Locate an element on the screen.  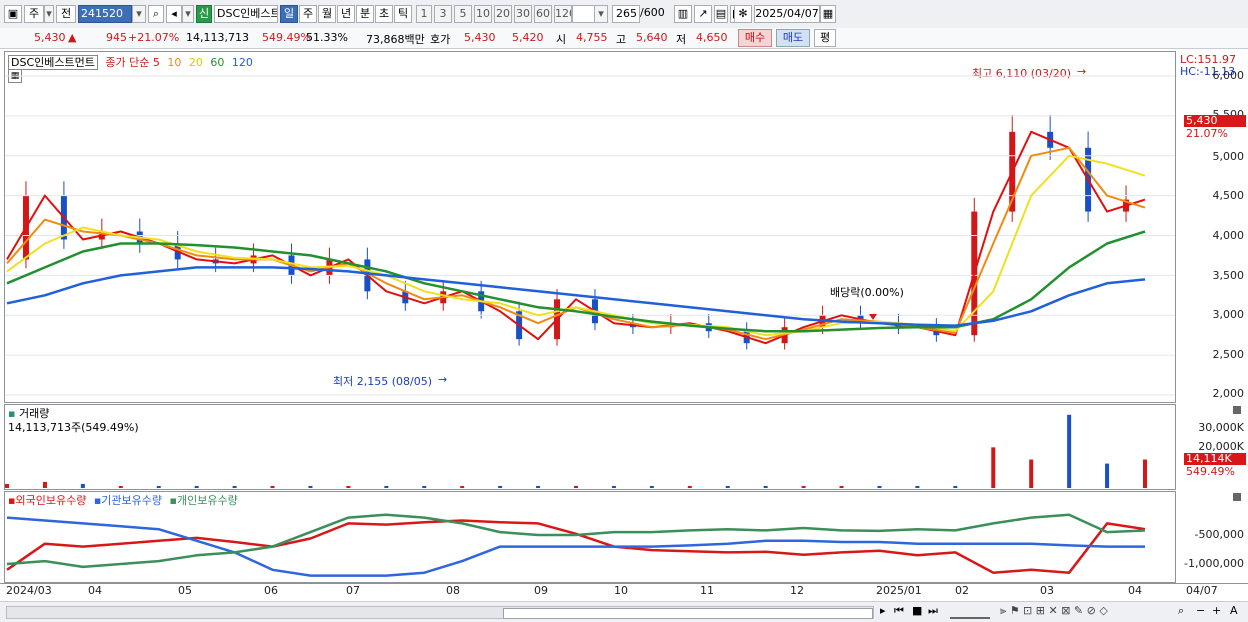
interval-10: 10 is located at coordinates (483, 14).